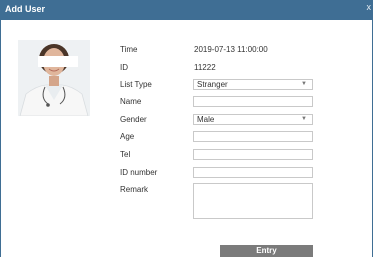 This screenshot has height=257, width=373. What do you see at coordinates (124, 67) in the screenshot?
I see `id-label: ID` at bounding box center [124, 67].